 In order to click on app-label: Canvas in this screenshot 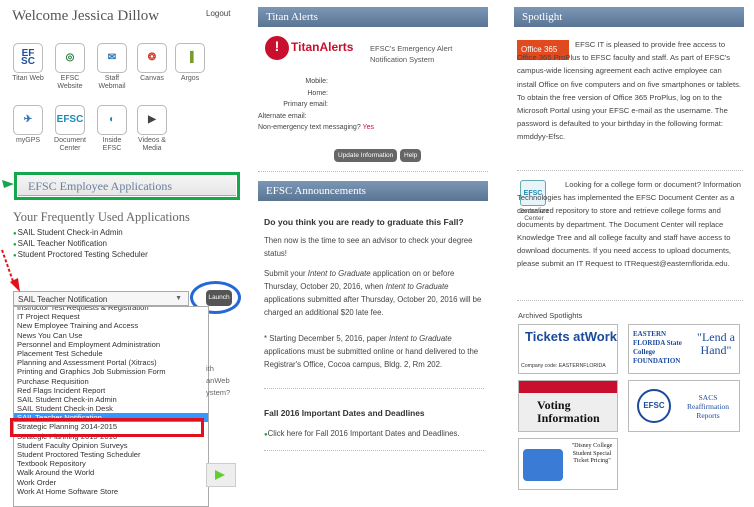, I will do `click(152, 78)`.